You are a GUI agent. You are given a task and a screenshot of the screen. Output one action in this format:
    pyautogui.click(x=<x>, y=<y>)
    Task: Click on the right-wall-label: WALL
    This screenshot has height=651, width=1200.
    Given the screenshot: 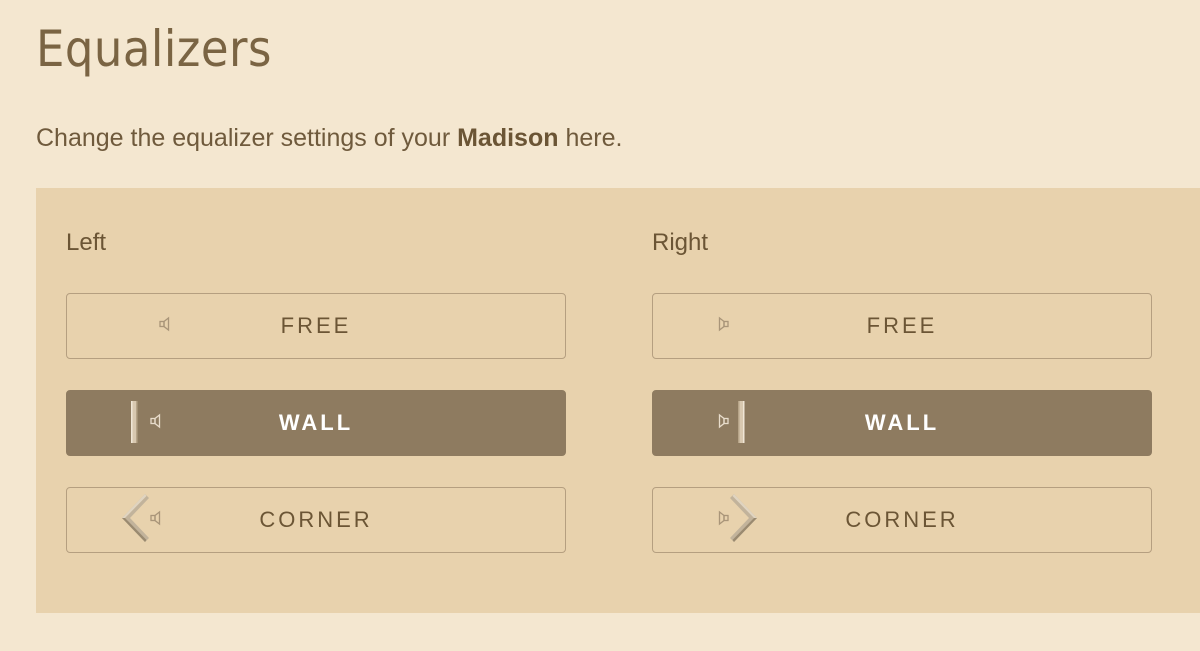 What is the action you would take?
    pyautogui.click(x=902, y=422)
    